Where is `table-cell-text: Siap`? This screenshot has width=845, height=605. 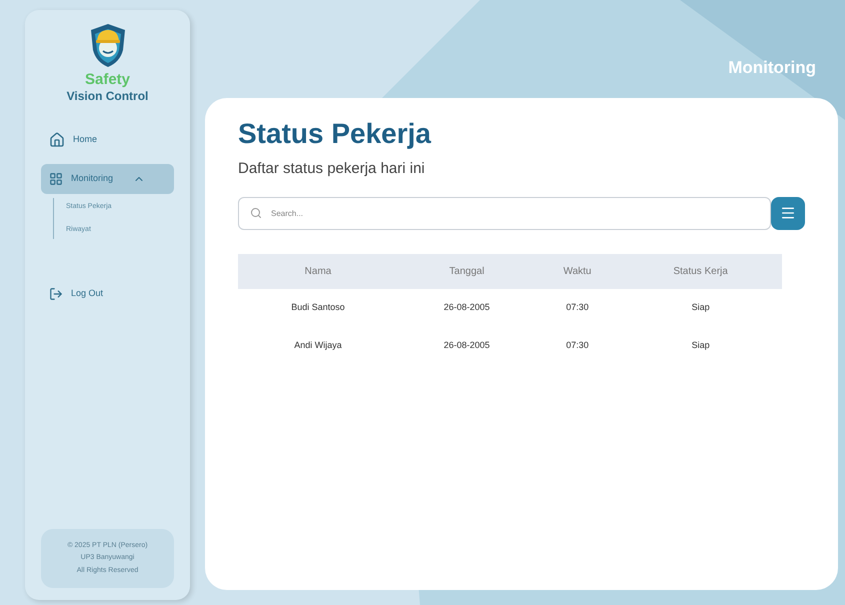 table-cell-text: Siap is located at coordinates (700, 345).